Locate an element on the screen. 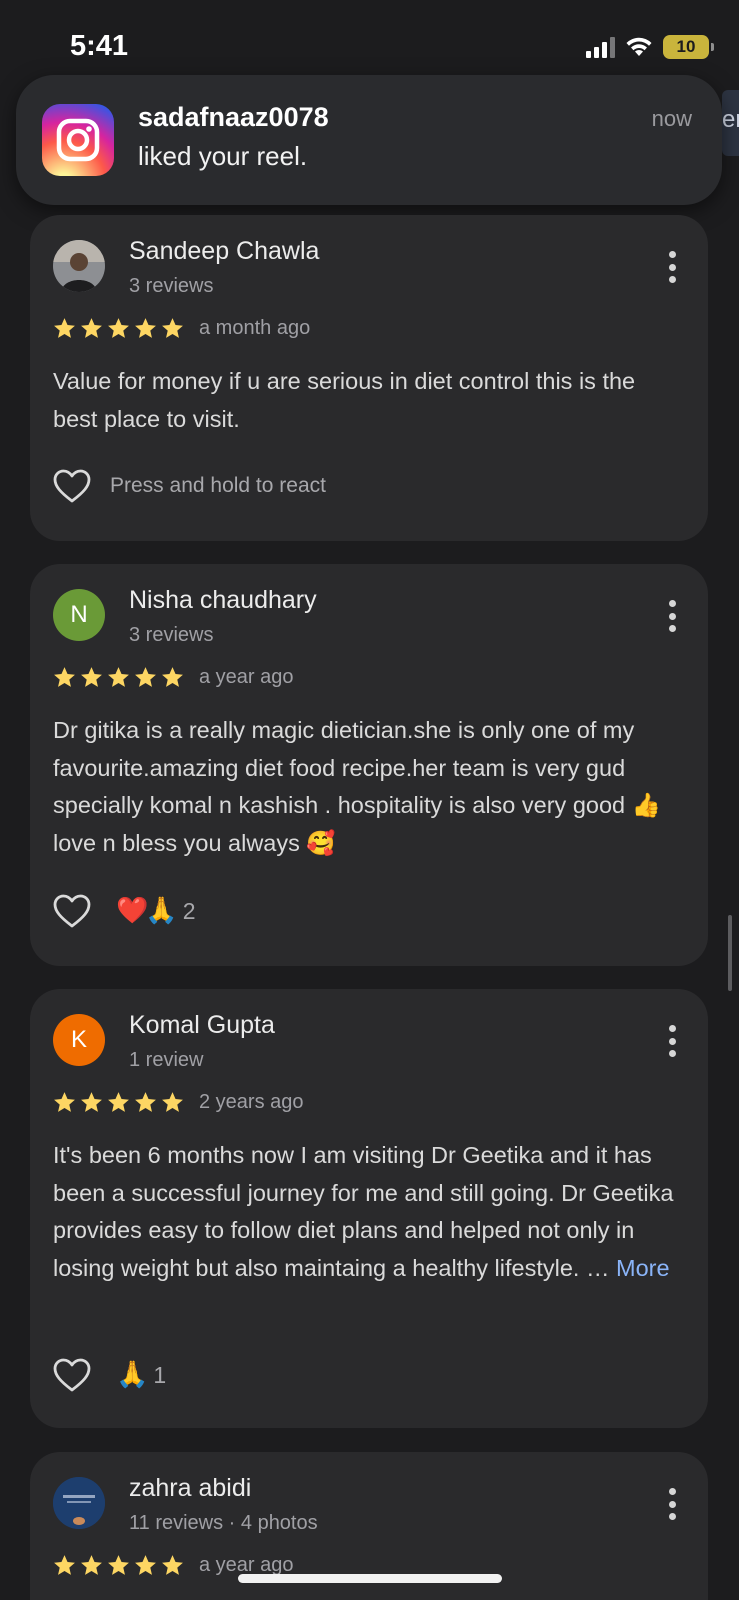 This screenshot has height=1600, width=739. scrollbar is located at coordinates (730, 953).